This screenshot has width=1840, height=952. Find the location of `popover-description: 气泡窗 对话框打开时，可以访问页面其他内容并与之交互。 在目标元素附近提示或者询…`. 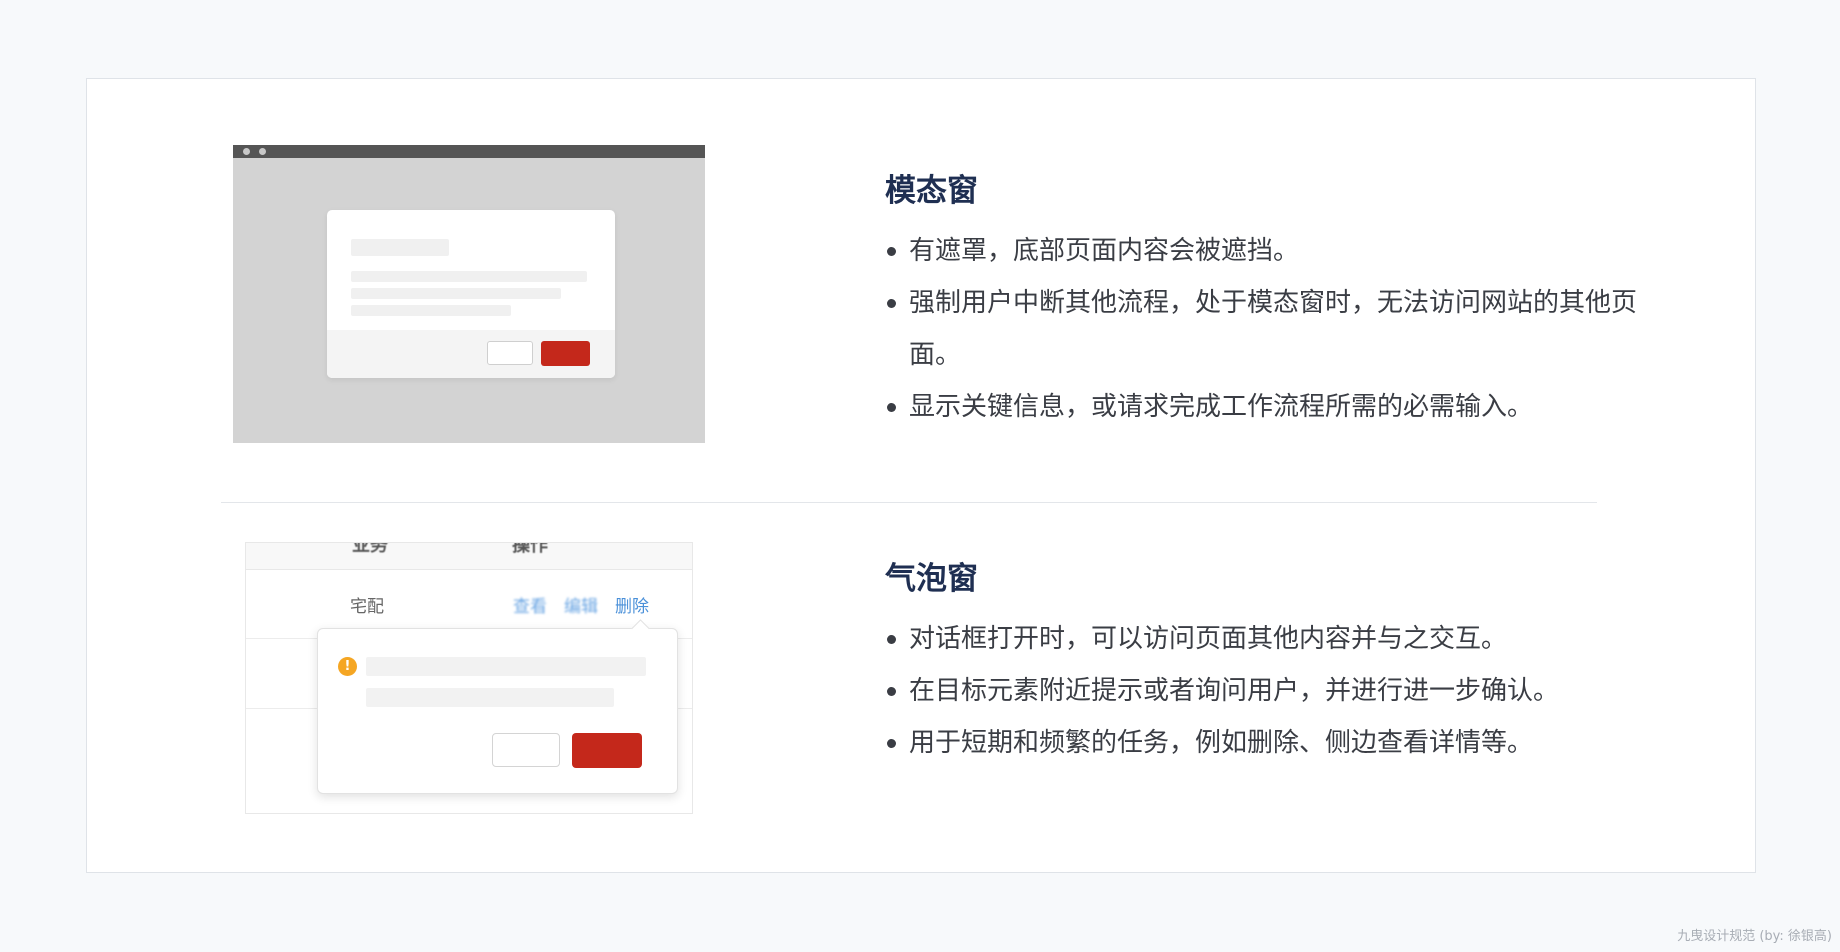

popover-description: 气泡窗 对话框打开时，可以访问页面其他内容并与之交互。 在目标元素附近提示或者询… is located at coordinates (1275, 664).